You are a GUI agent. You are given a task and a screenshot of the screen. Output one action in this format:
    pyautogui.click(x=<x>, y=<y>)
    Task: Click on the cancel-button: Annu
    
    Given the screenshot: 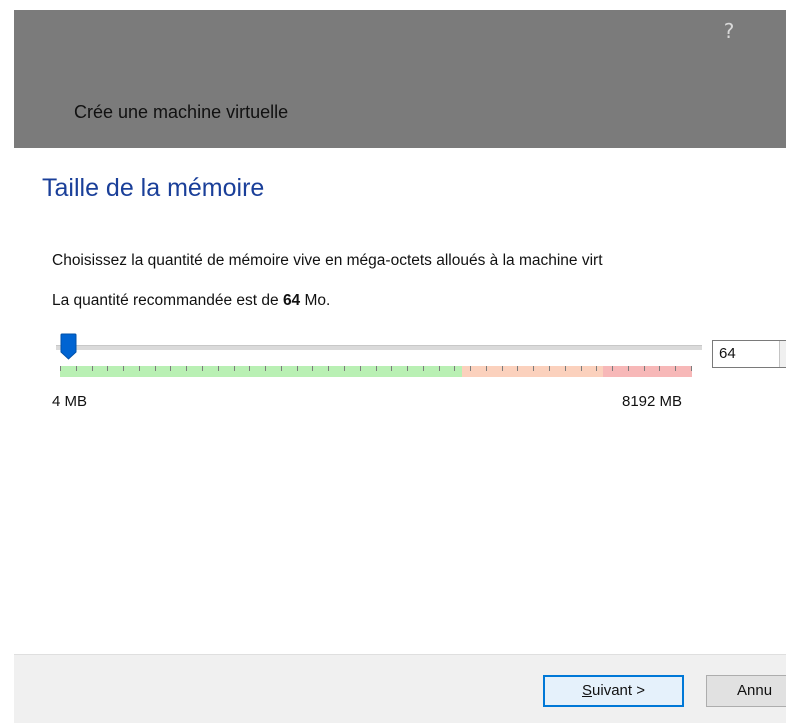 What is the action you would take?
    pyautogui.click(x=746, y=691)
    